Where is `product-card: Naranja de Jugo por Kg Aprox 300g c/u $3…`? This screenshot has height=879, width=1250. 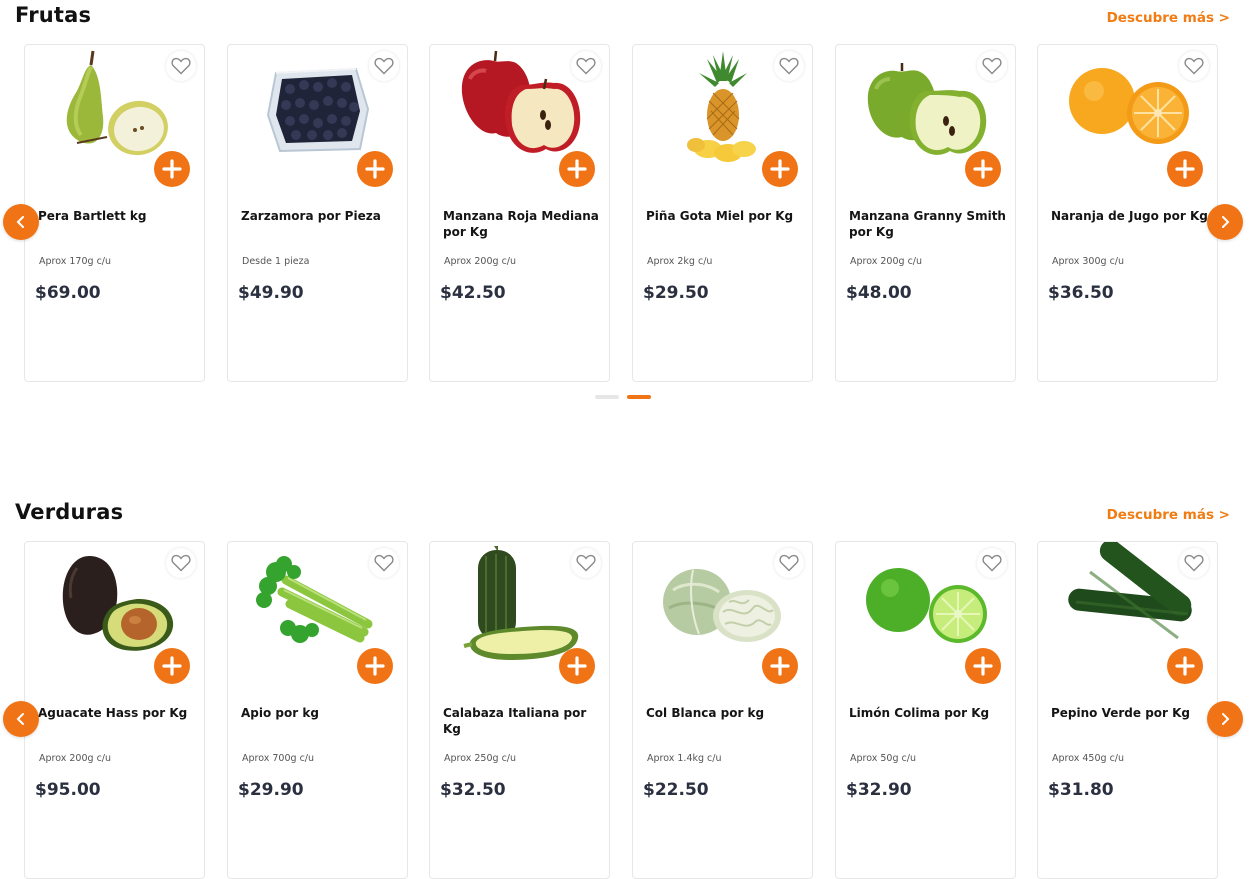
product-card: Naranja de Jugo por Kg Aprox 300g c/u $3… is located at coordinates (1127, 213).